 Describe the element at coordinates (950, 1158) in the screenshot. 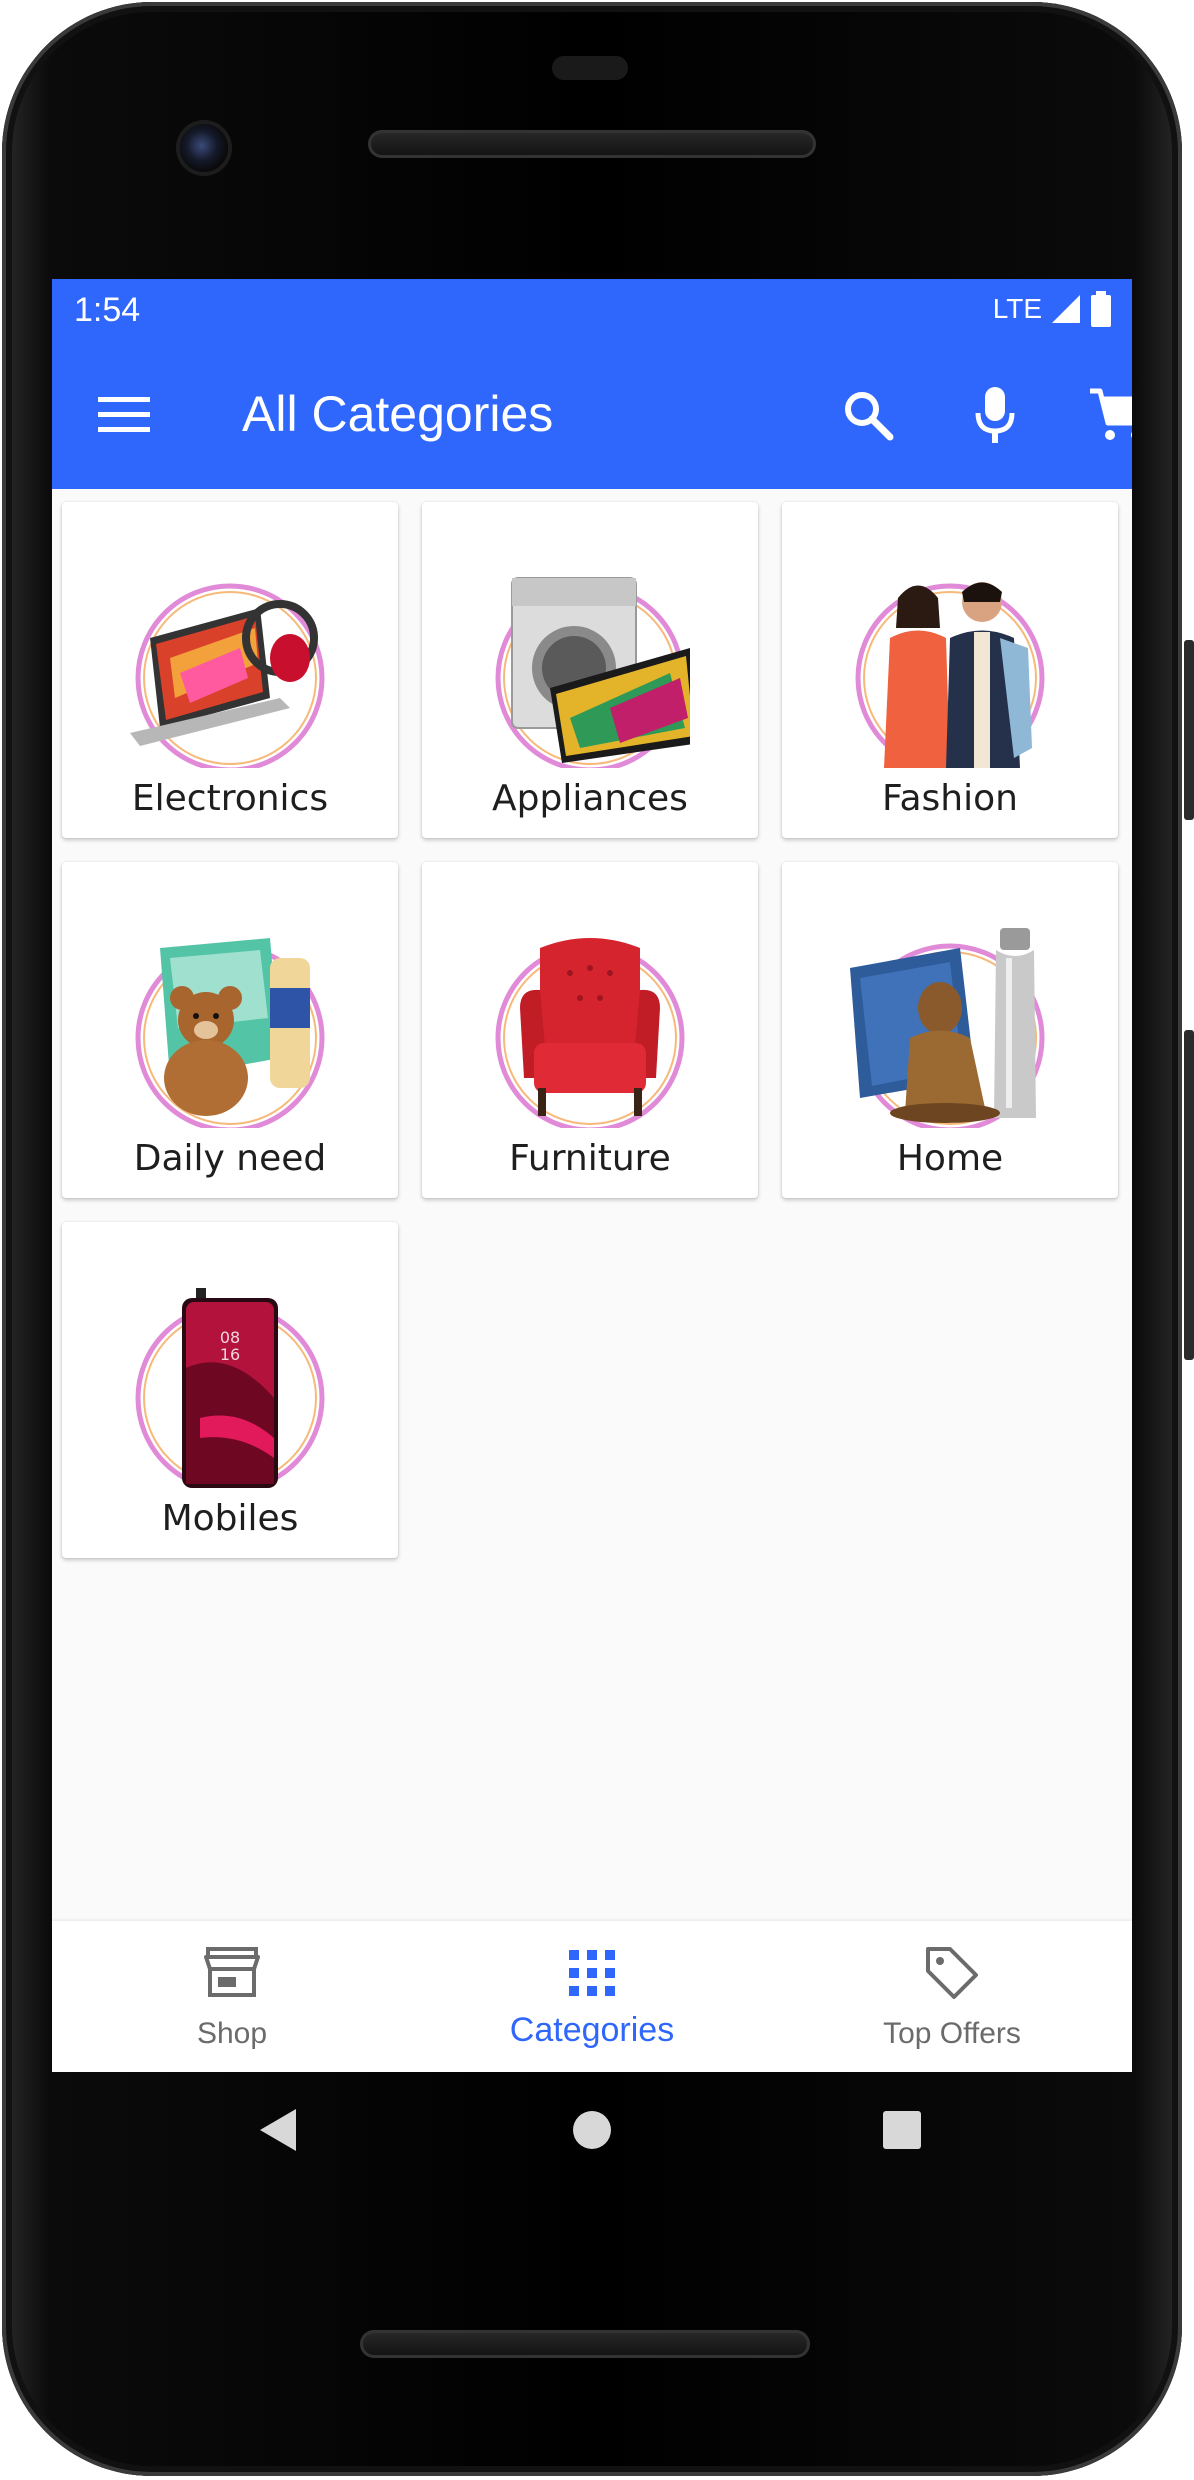

I see `category-label: Home` at that location.